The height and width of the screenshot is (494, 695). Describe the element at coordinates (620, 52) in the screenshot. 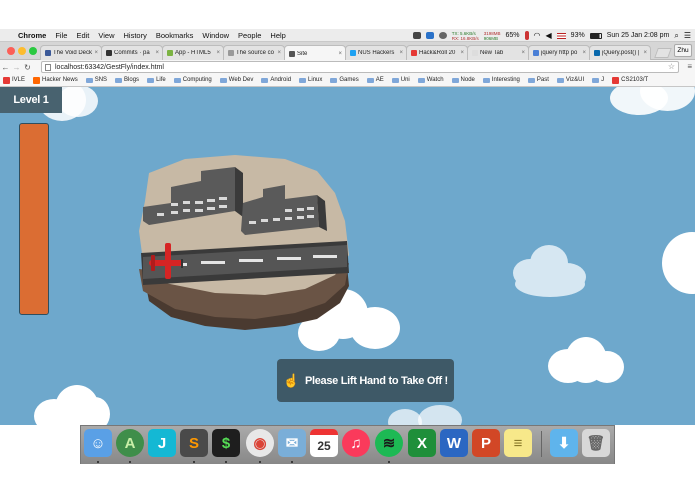

I see `tab-9: jQuery.post() | ×` at that location.